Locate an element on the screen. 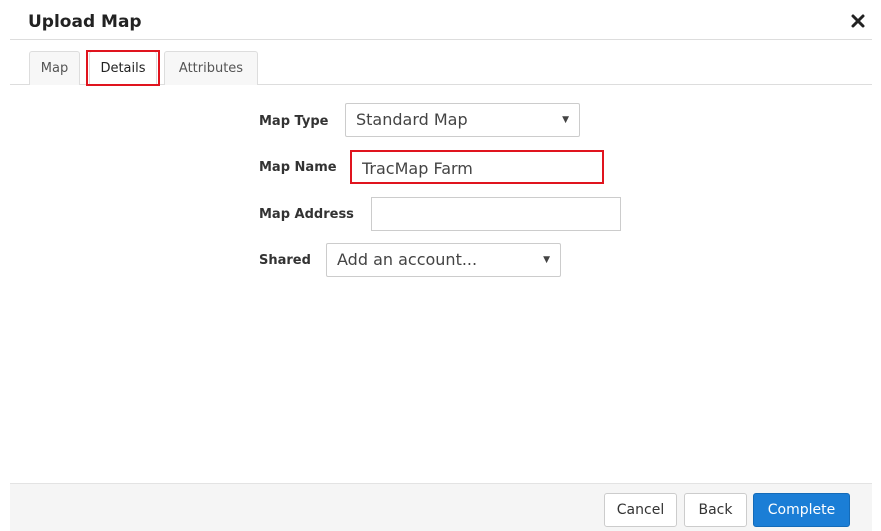 This screenshot has height=531, width=881. map-name-input is located at coordinates (477, 168).